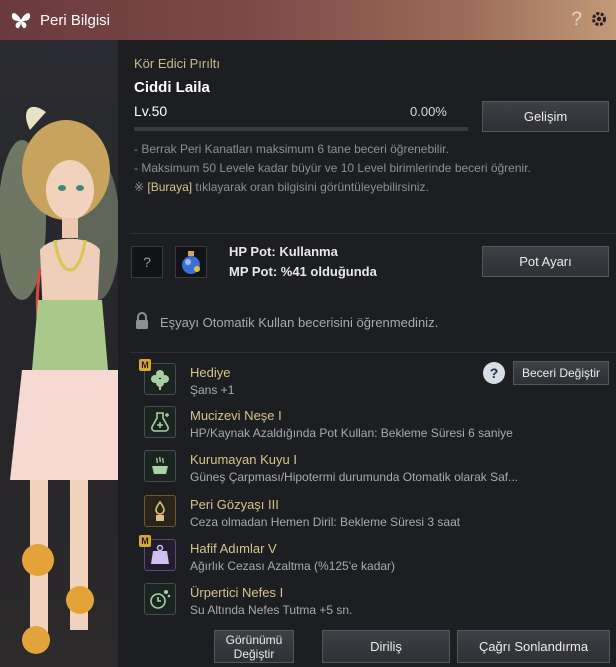 The width and height of the screenshot is (616, 667). Describe the element at coordinates (169, 187) in the screenshot. I see `rate-info-link: [Buraya]` at that location.